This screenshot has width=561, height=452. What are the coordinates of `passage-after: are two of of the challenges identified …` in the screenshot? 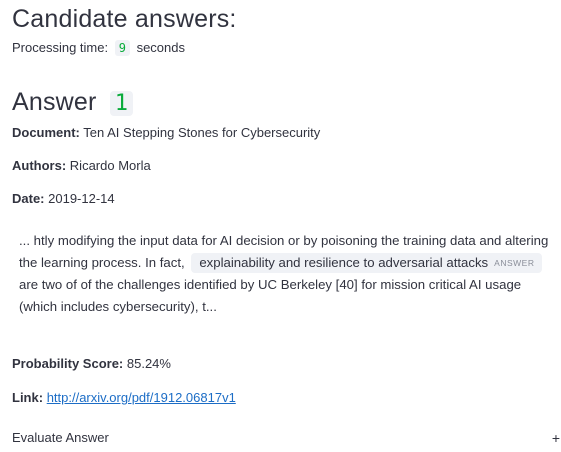 It's located at (270, 295).